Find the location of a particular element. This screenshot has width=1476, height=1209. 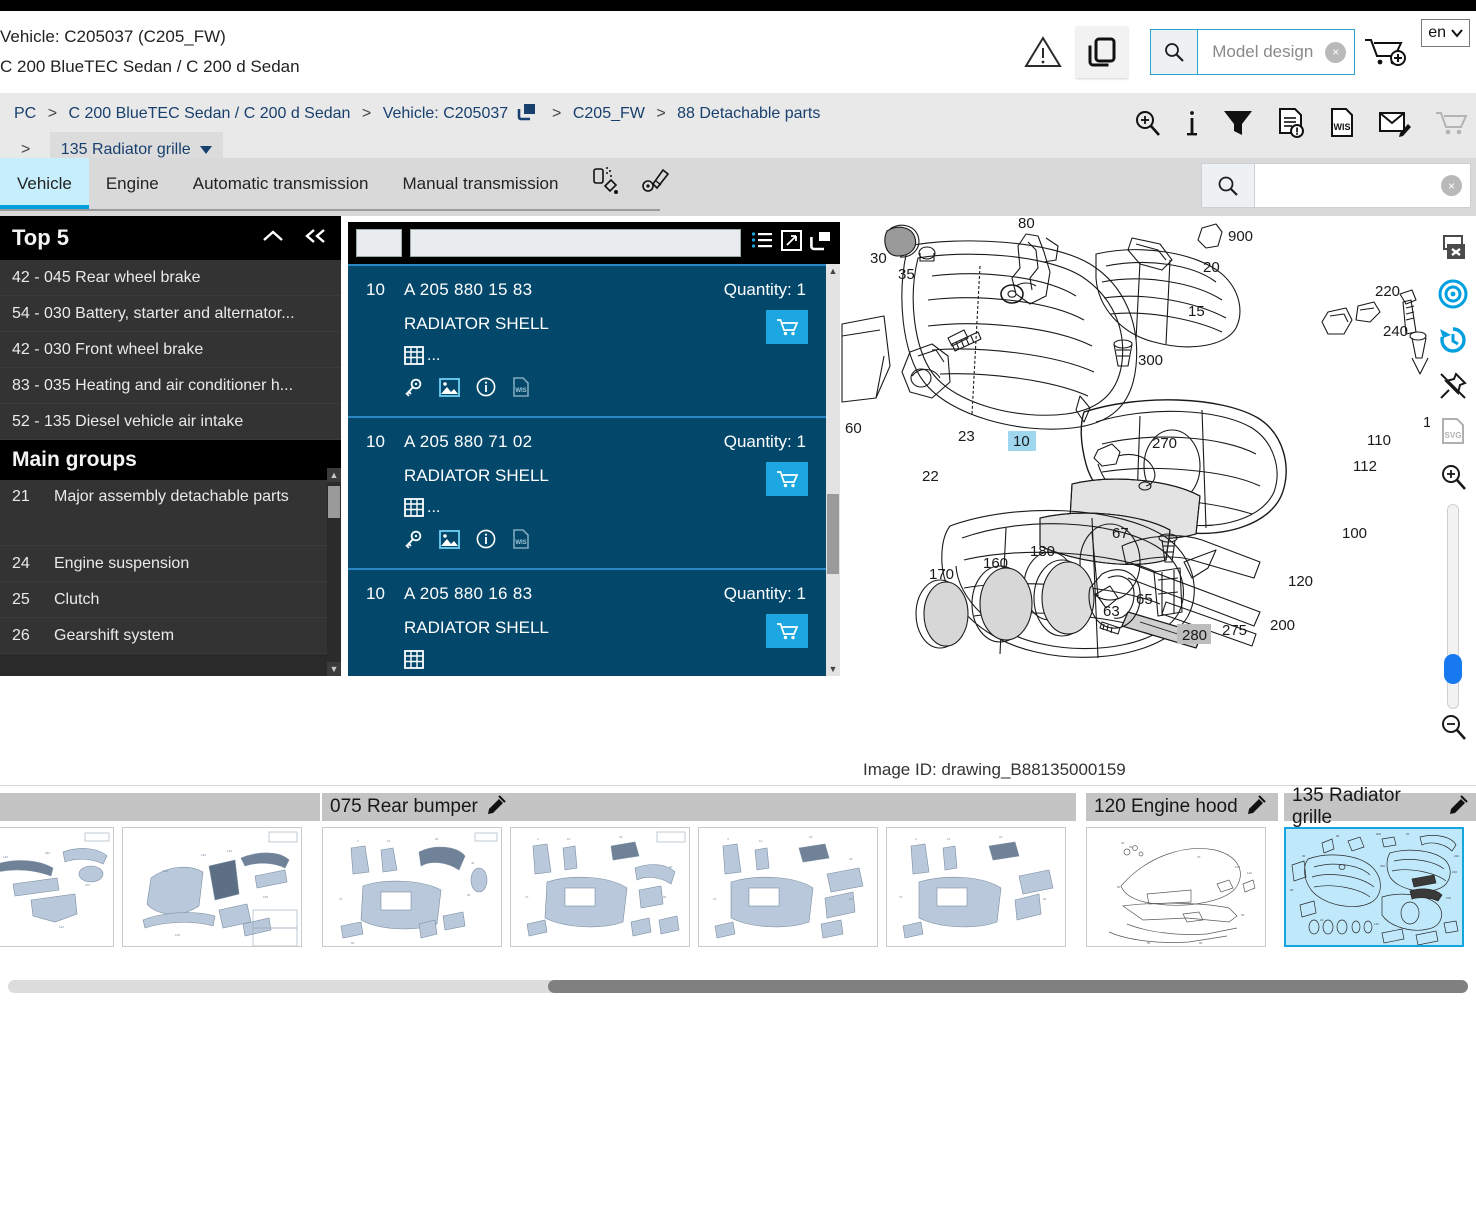

double-chevron-left-icon is located at coordinates (316, 238).